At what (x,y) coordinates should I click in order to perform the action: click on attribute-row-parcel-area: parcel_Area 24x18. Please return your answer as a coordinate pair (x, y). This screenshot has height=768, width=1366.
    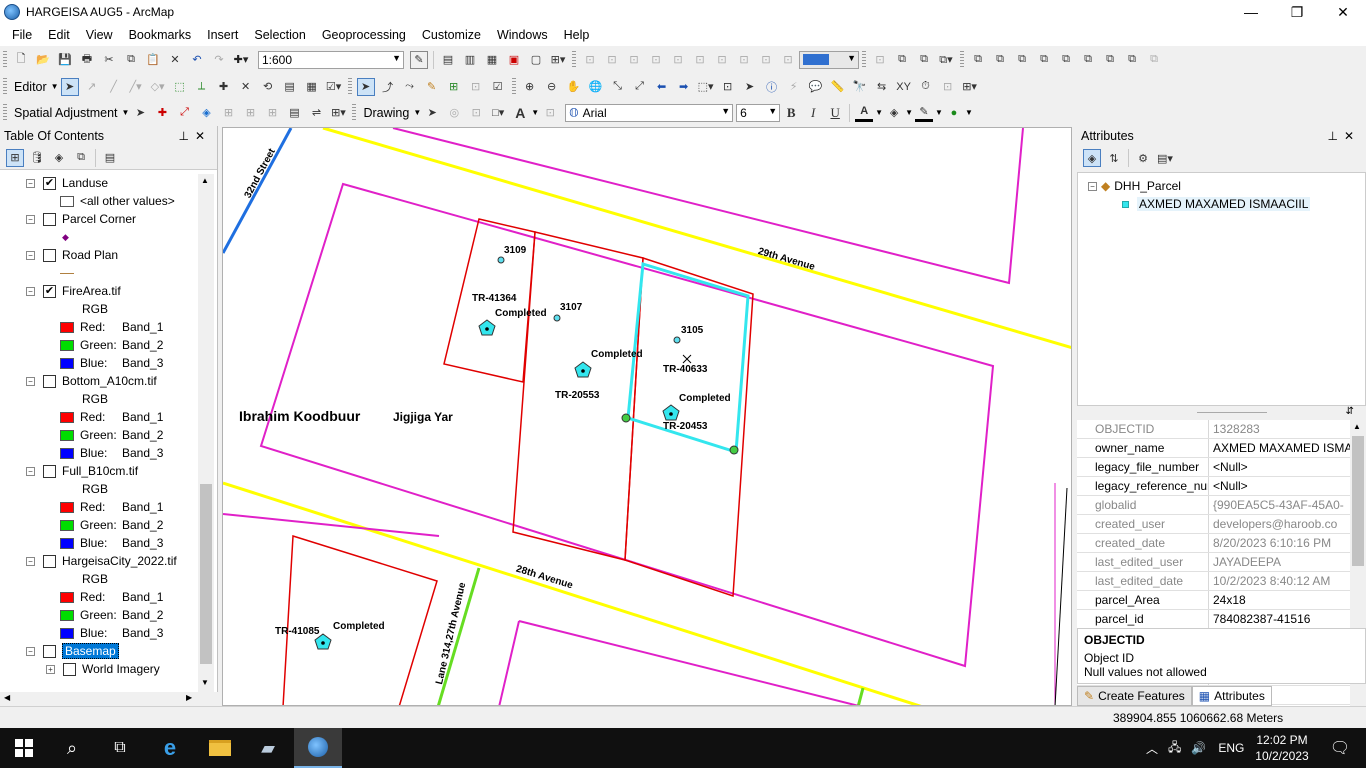
    Looking at the image, I should click on (1213, 600).